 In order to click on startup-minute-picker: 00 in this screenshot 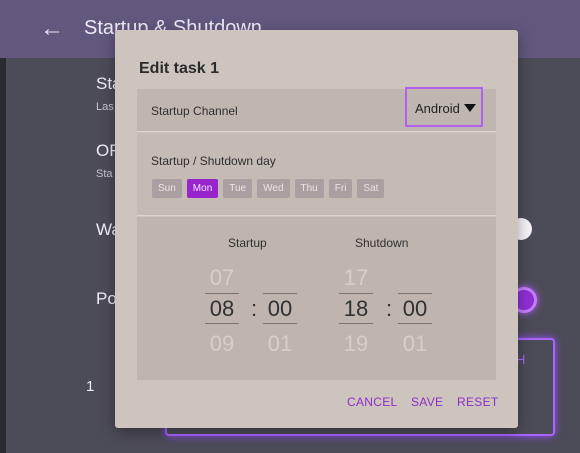, I will do `click(280, 309)`.